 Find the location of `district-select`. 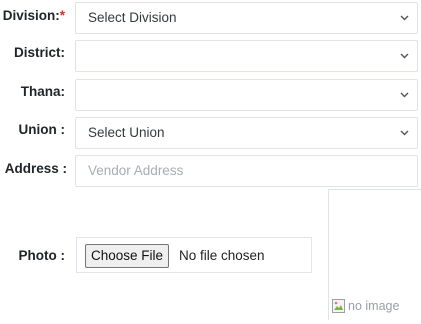

district-select is located at coordinates (246, 56).